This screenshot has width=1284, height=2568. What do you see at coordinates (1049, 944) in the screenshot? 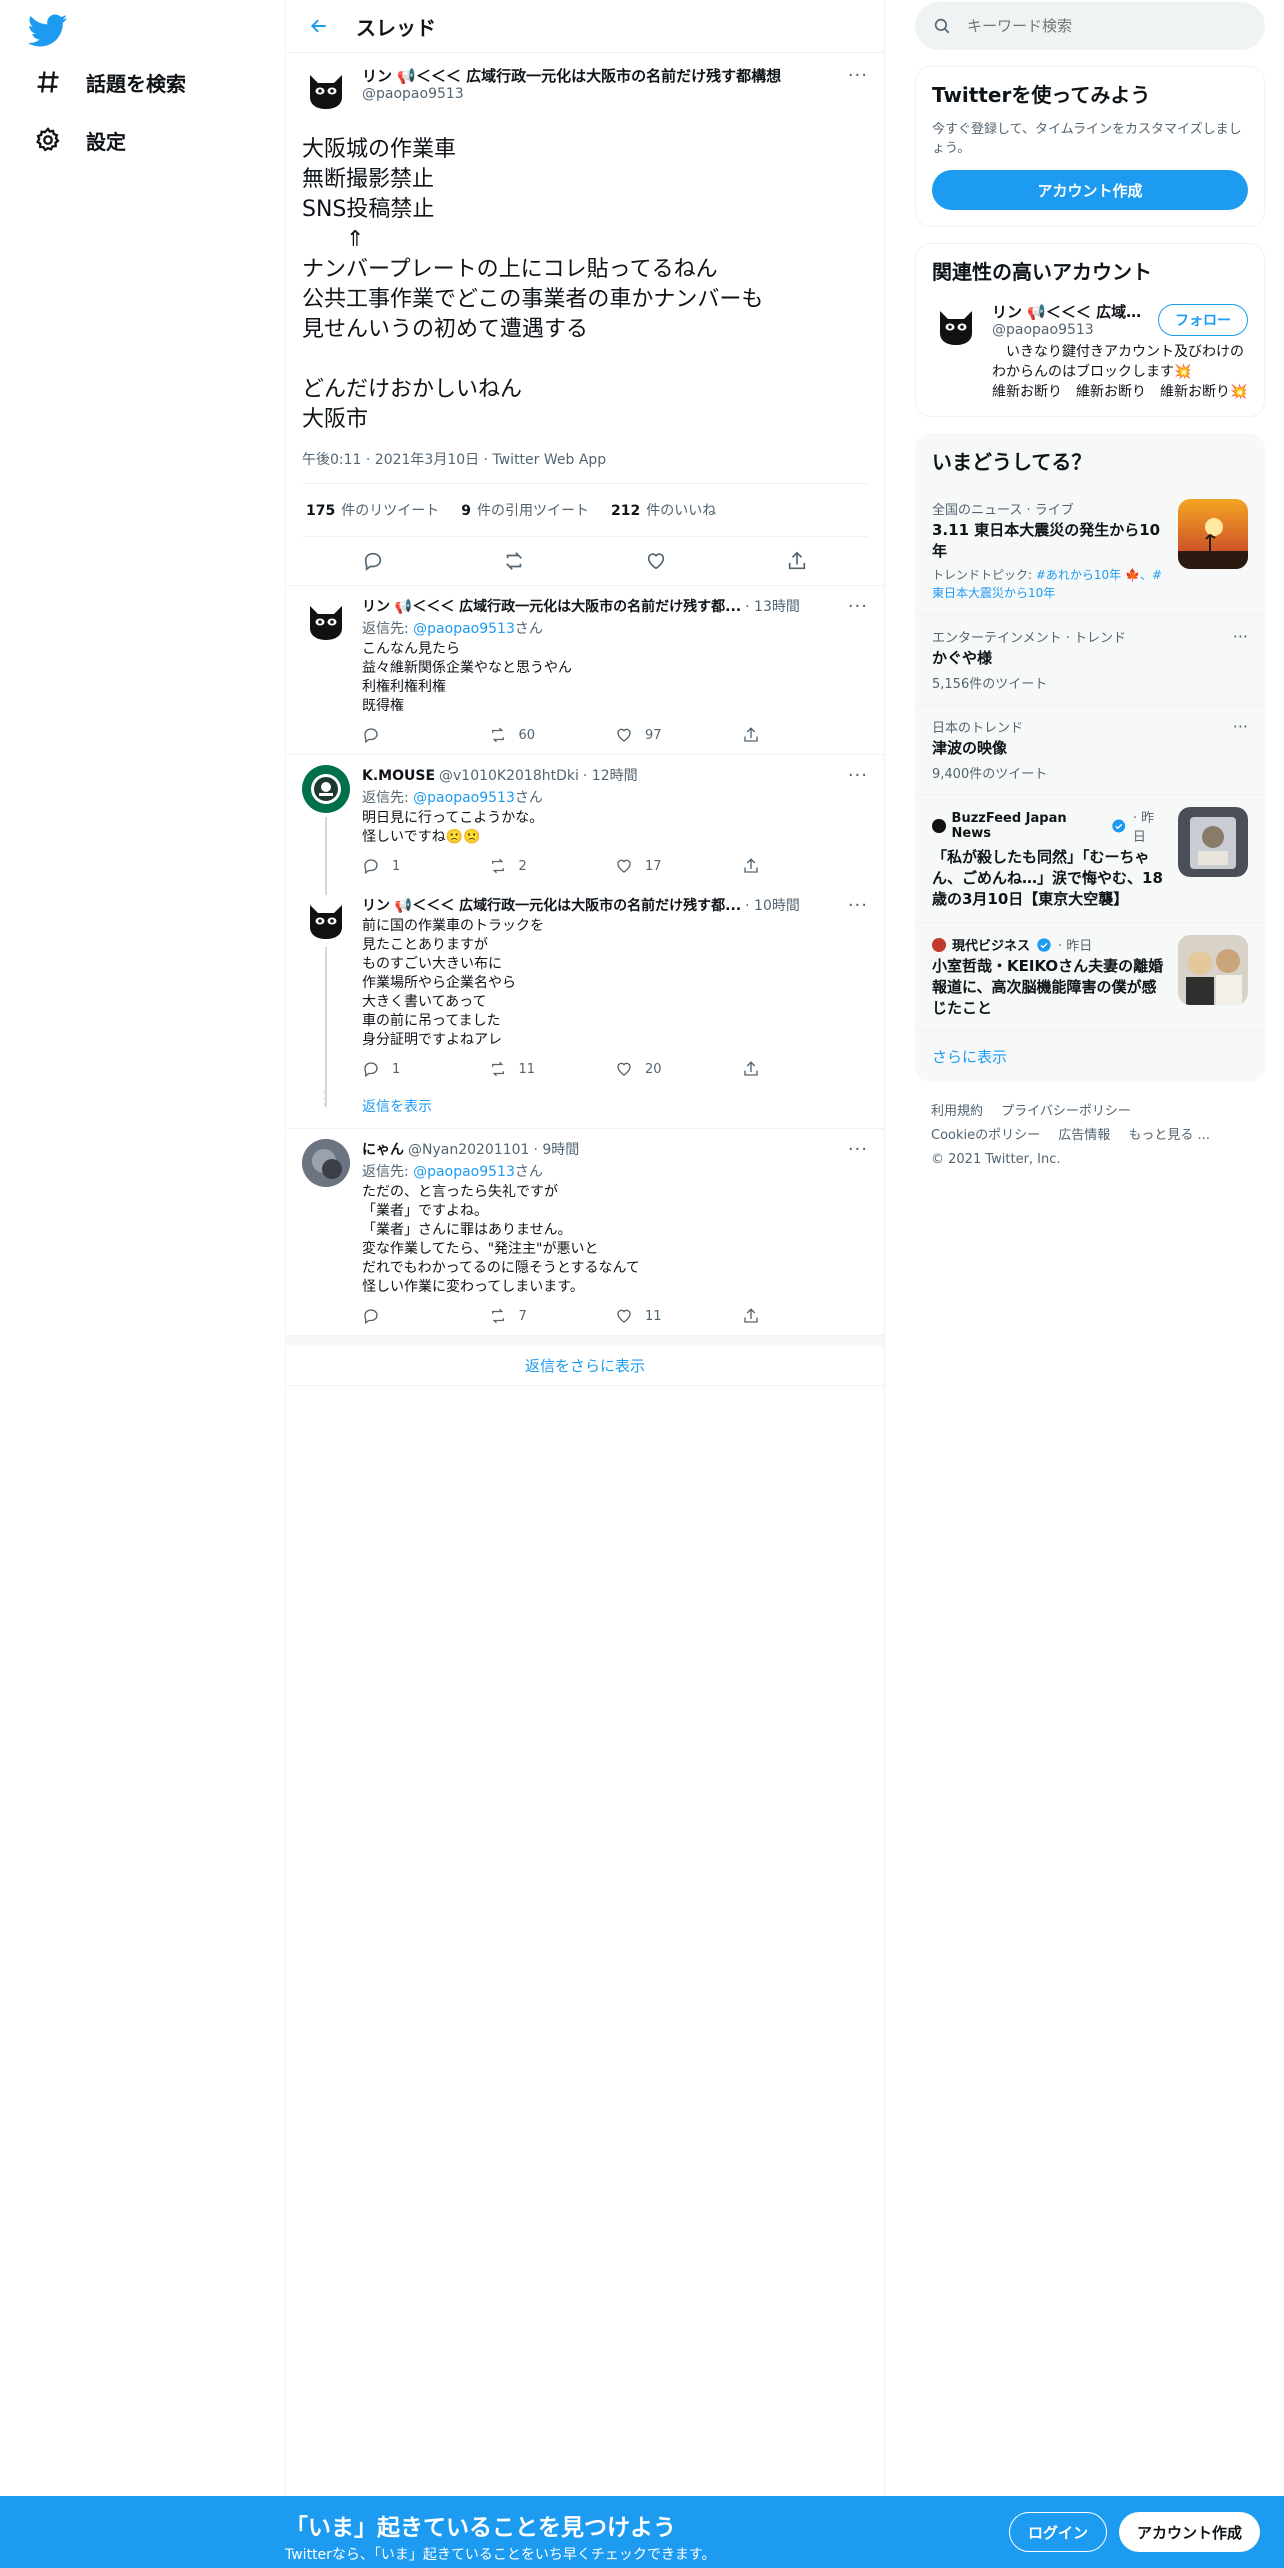
I see `news-source: 現代ビジネス · 昨日` at bounding box center [1049, 944].